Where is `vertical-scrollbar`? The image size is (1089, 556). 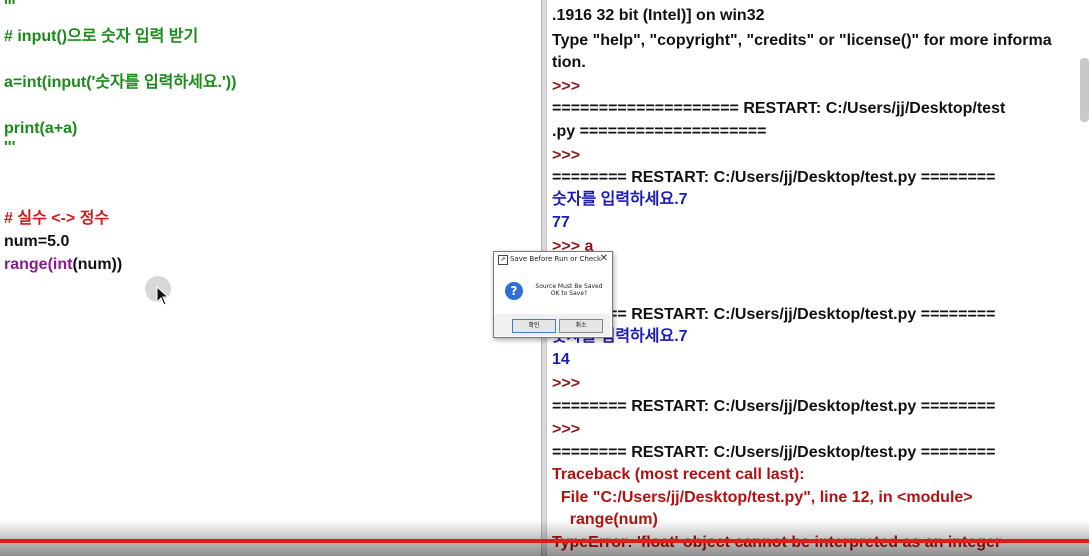
vertical-scrollbar is located at coordinates (1084, 90).